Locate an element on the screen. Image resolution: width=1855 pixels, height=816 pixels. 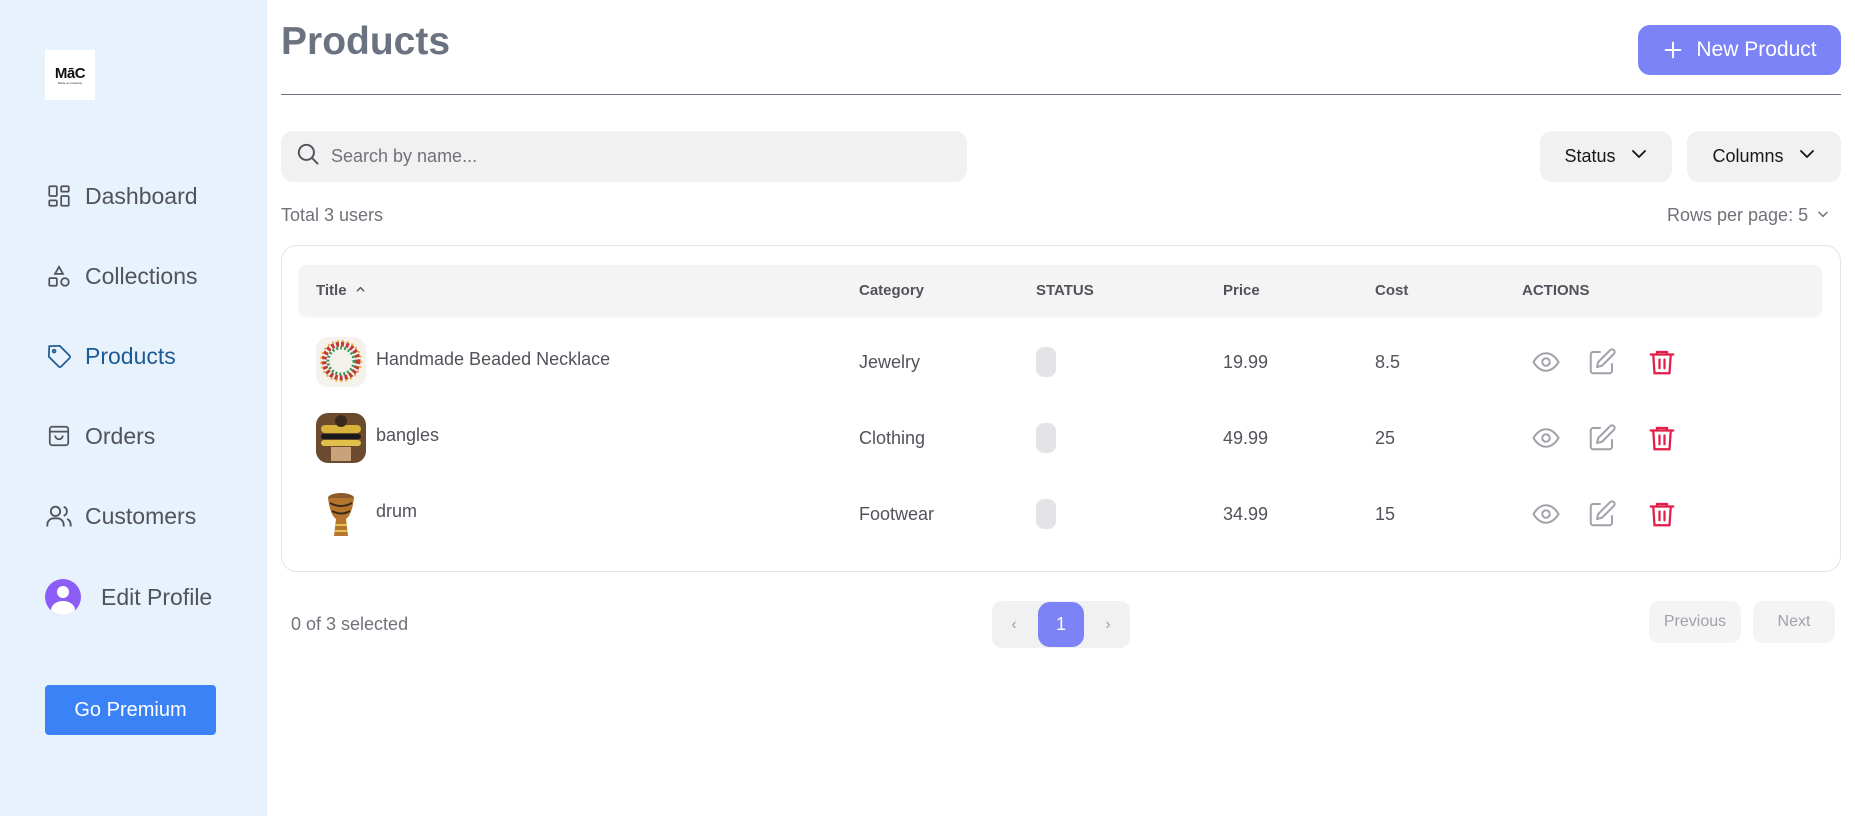
sidebar-item-orders: Orders is located at coordinates (100, 436).